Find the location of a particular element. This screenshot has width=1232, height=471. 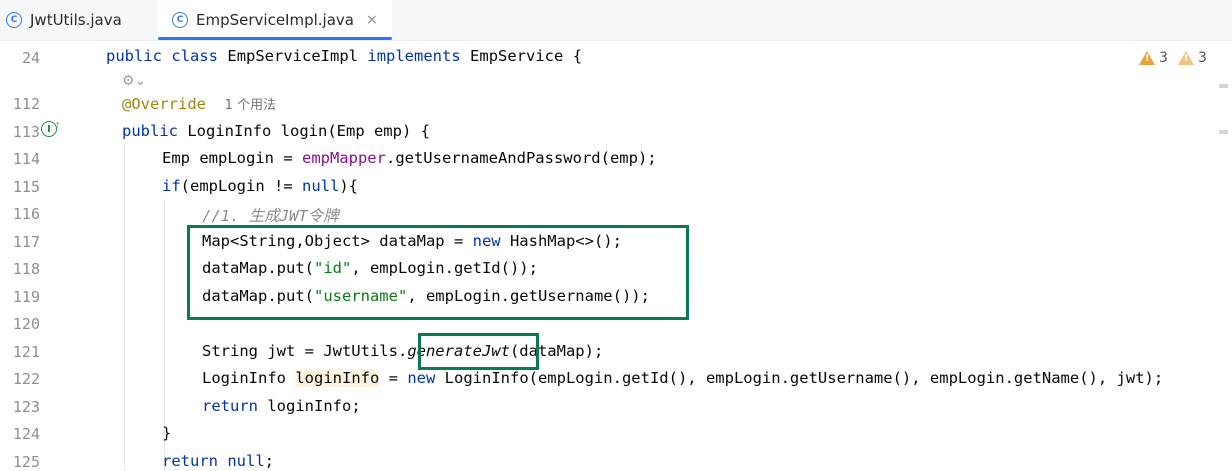

weak-warning-icon: ! is located at coordinates (1186, 58).